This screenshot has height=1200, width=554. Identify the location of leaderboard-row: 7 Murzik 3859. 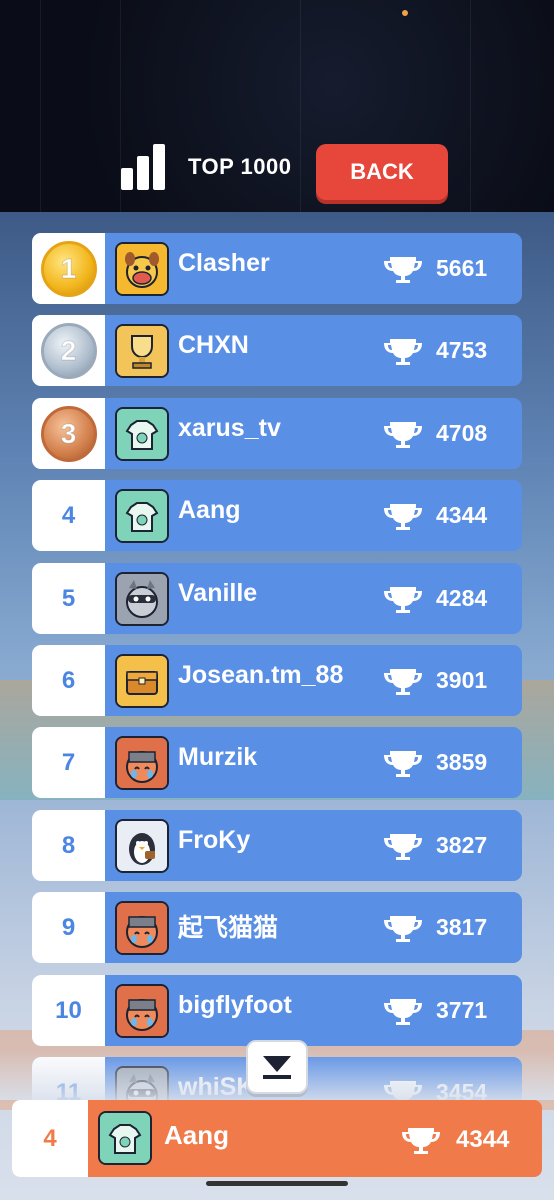
(277, 762).